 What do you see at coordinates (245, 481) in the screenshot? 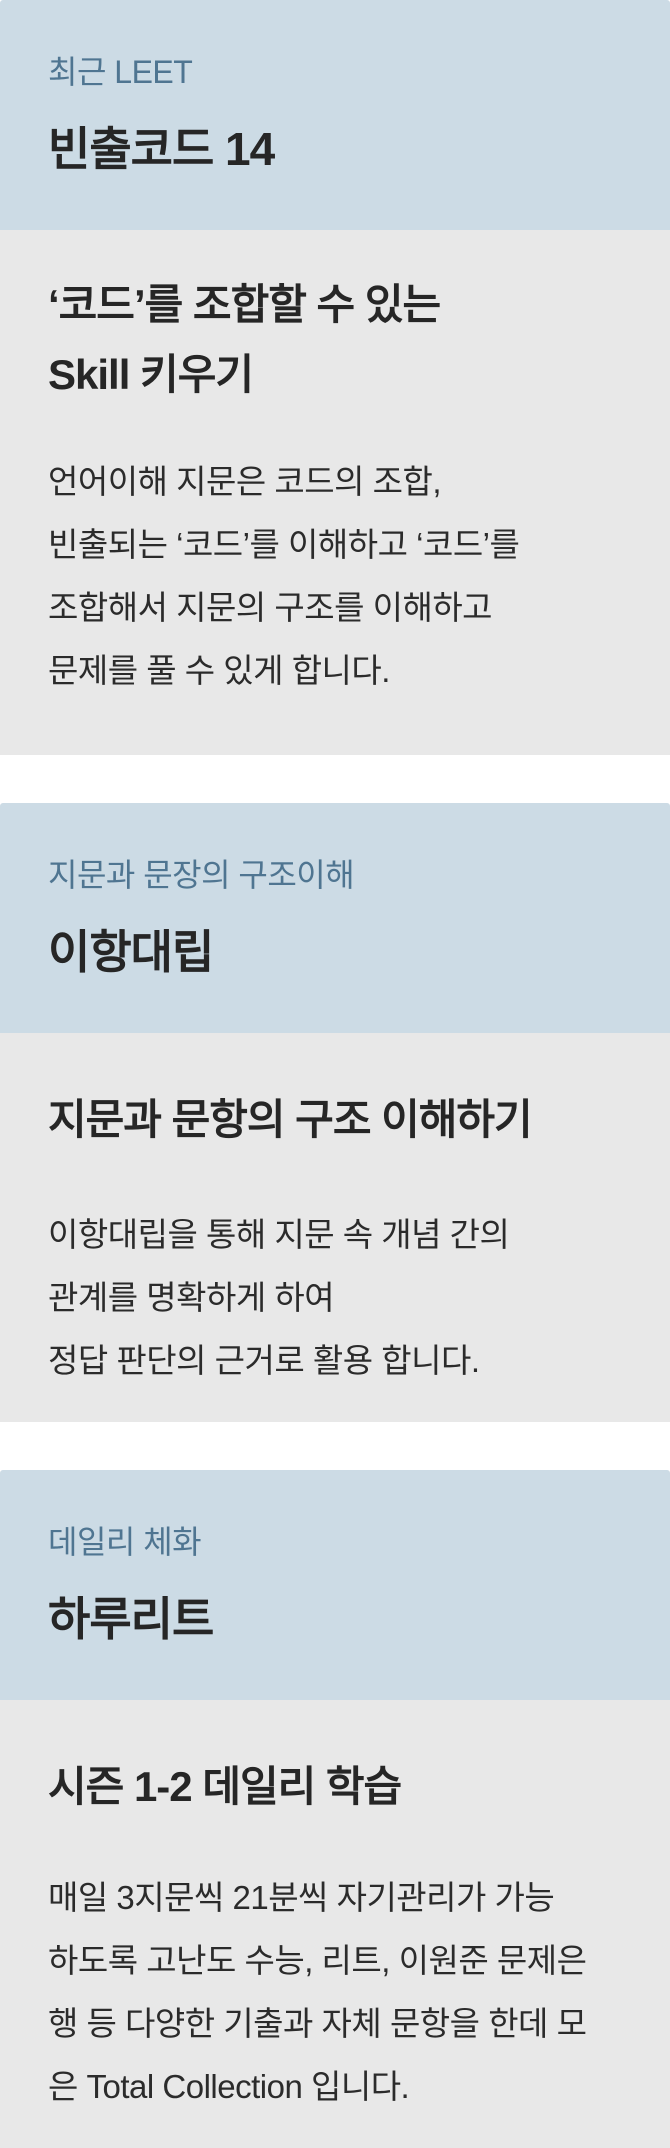
I see `card-description-line: 언어이해 지문은 코드의 조합,` at bounding box center [245, 481].